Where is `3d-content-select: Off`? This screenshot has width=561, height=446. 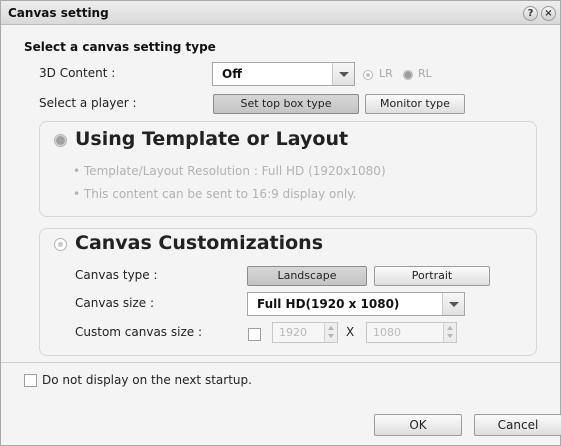
3d-content-select: Off is located at coordinates (283, 74).